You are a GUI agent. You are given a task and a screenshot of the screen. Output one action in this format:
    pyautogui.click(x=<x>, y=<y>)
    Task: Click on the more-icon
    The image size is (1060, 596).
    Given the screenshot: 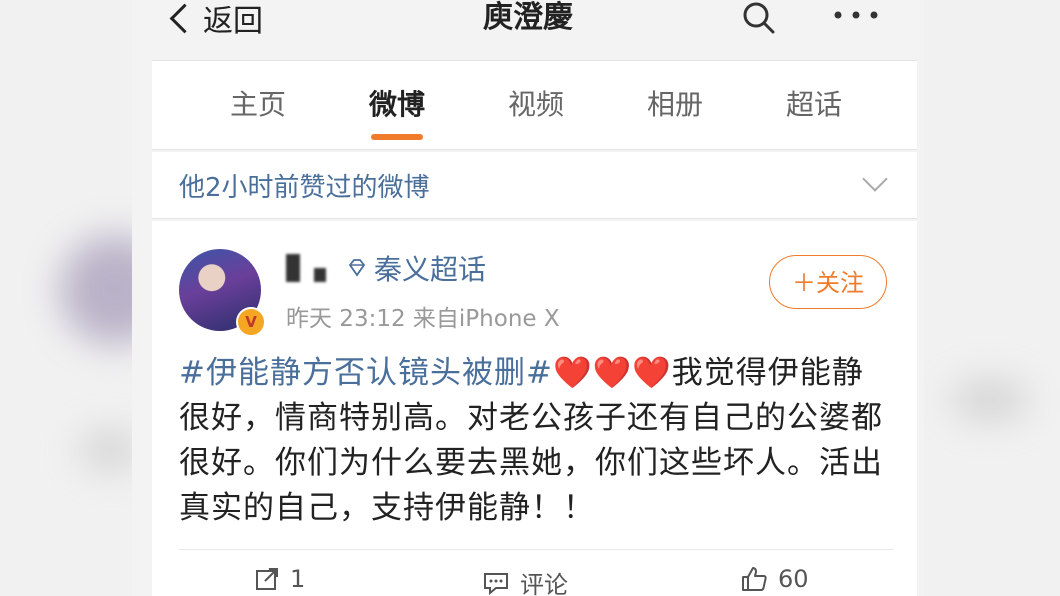 What is the action you would take?
    pyautogui.click(x=857, y=18)
    